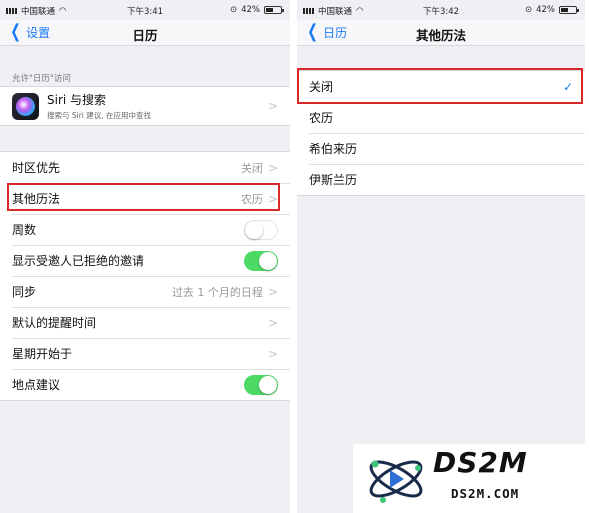  I want to click on option-label: 关闭, so click(321, 87).